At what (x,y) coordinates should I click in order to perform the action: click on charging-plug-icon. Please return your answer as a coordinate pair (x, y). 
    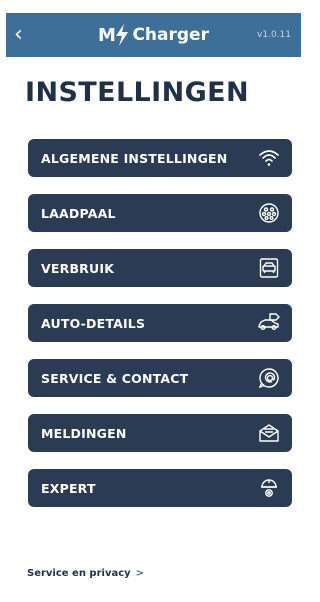
    Looking at the image, I should click on (269, 213).